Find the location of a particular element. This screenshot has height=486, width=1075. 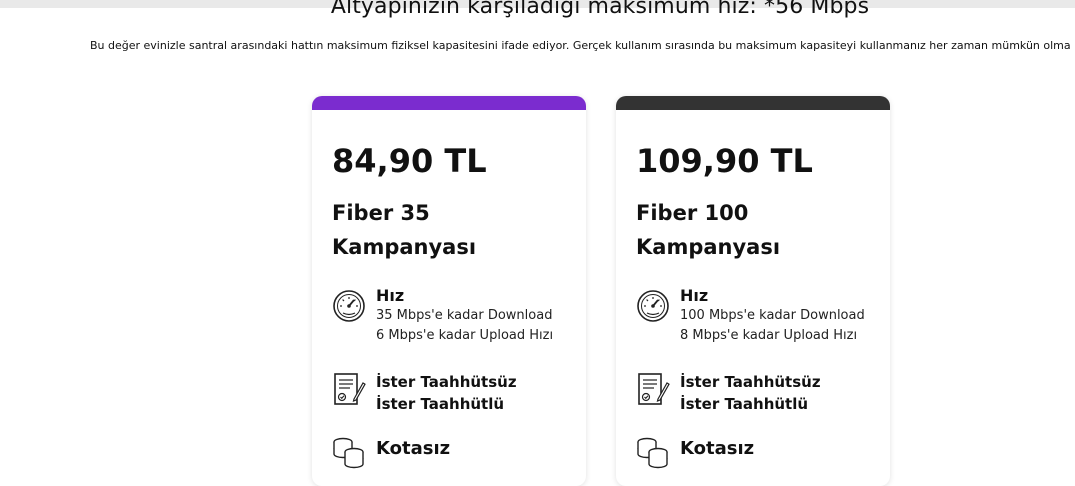

plan-name: Fiber 100 Kampanyası is located at coordinates (751, 230).